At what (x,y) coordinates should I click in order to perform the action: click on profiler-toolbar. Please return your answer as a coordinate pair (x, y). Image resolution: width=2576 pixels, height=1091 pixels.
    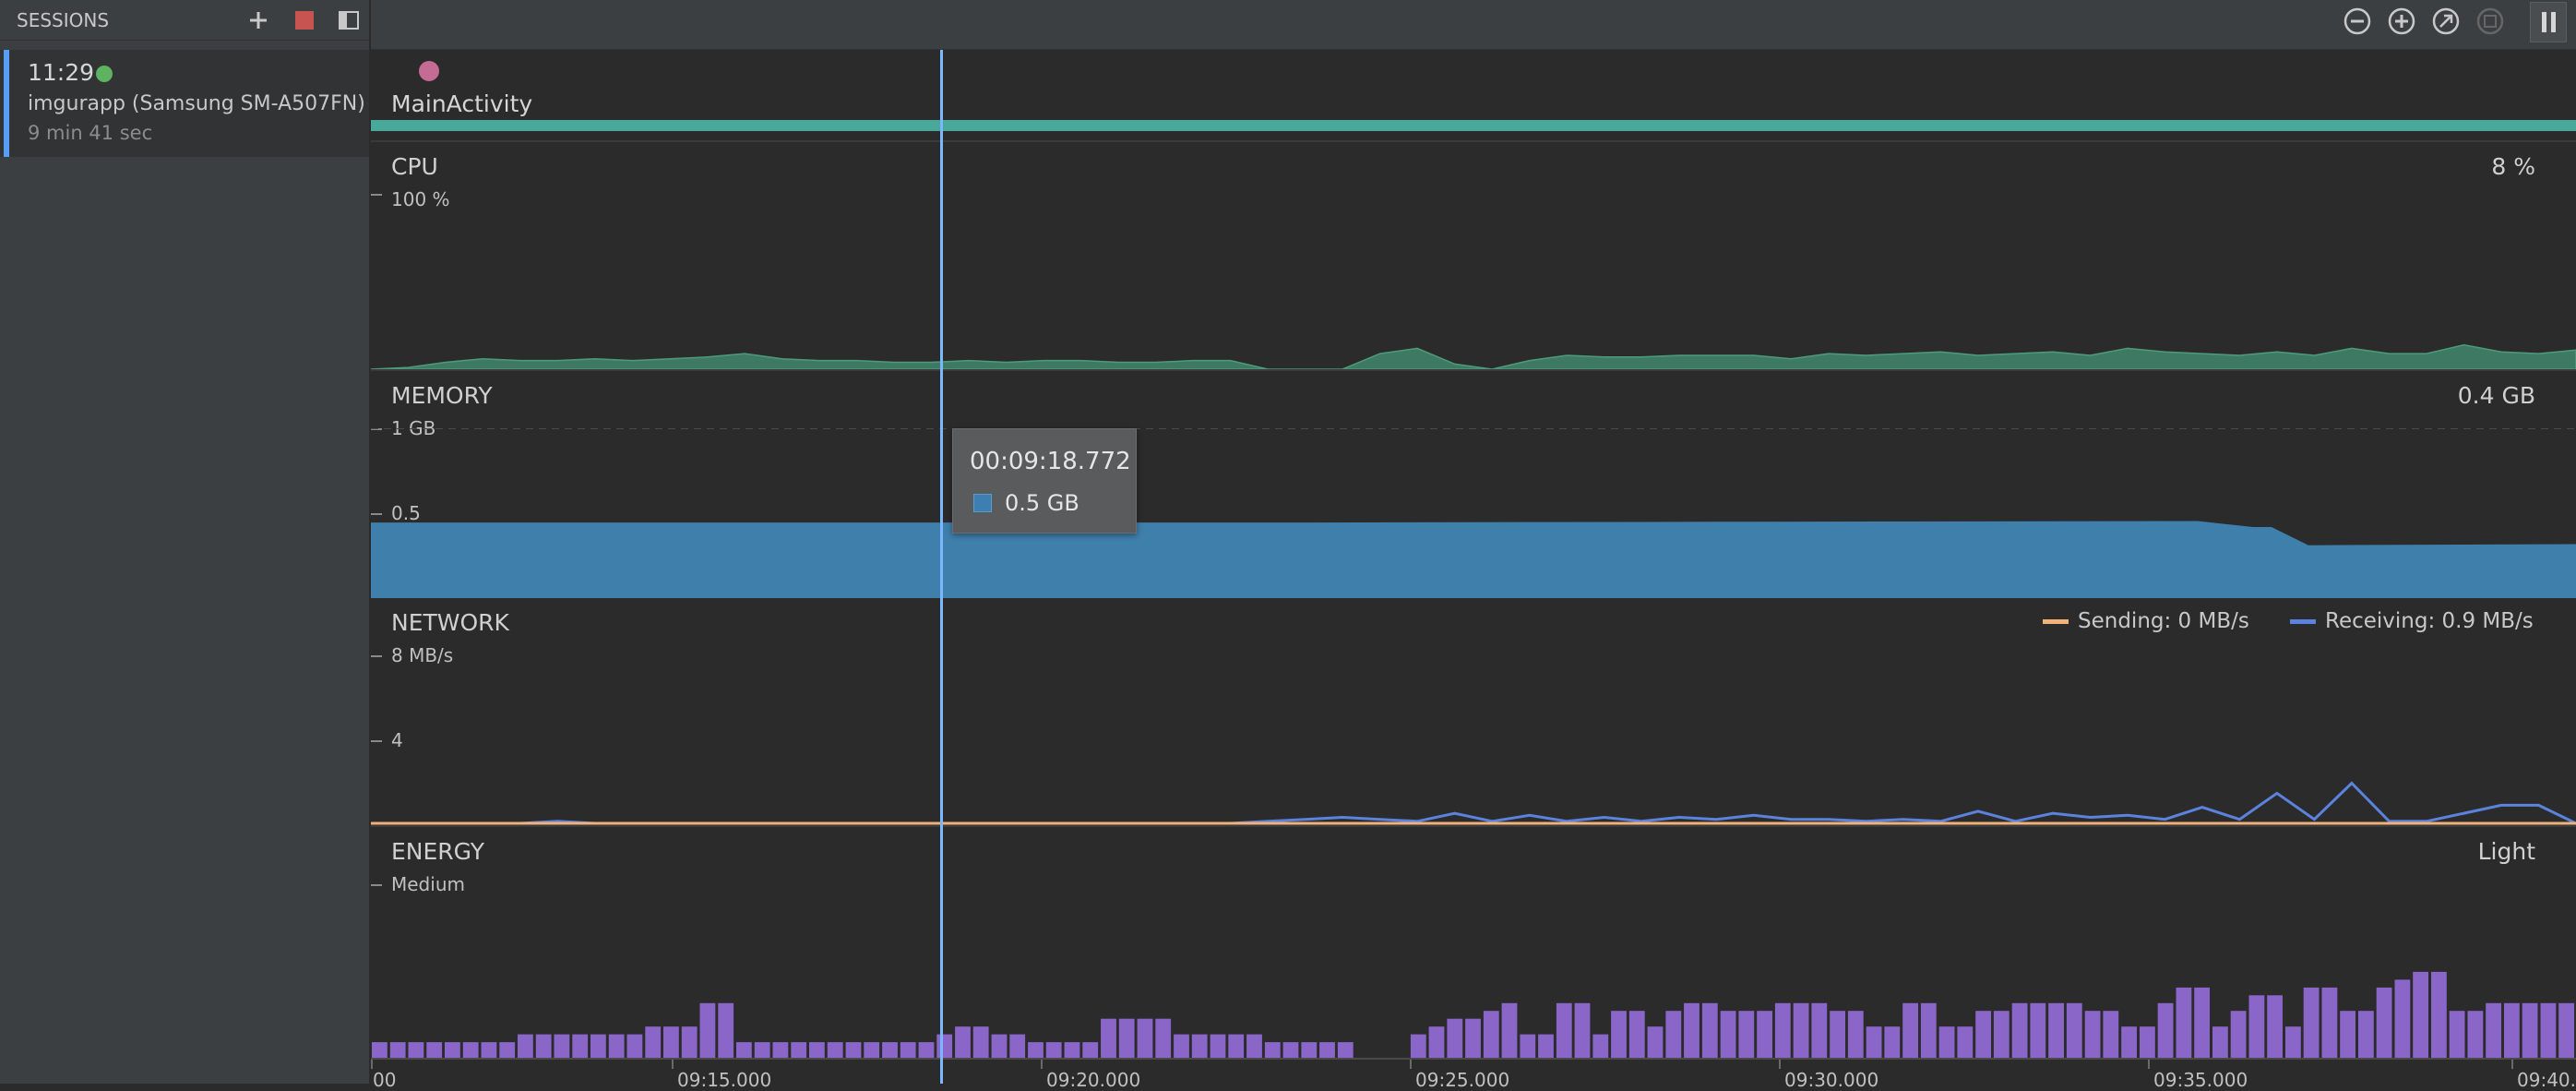
    Looking at the image, I should click on (1473, 25).